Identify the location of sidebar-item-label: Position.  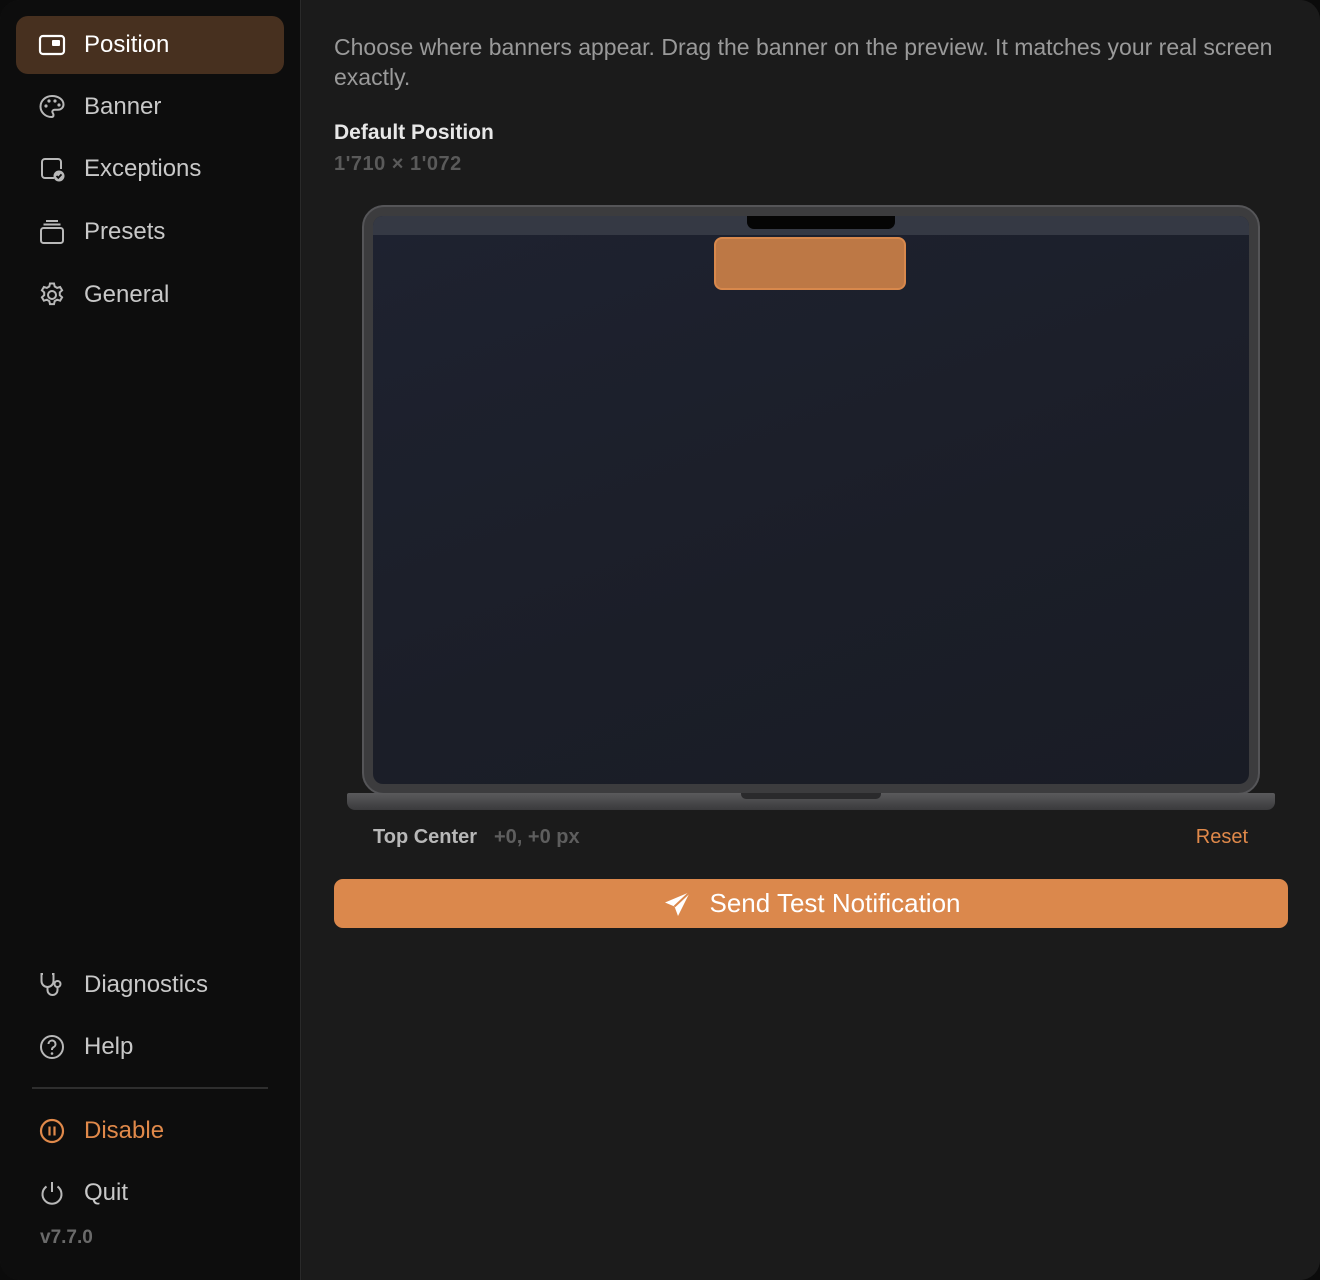
(127, 44).